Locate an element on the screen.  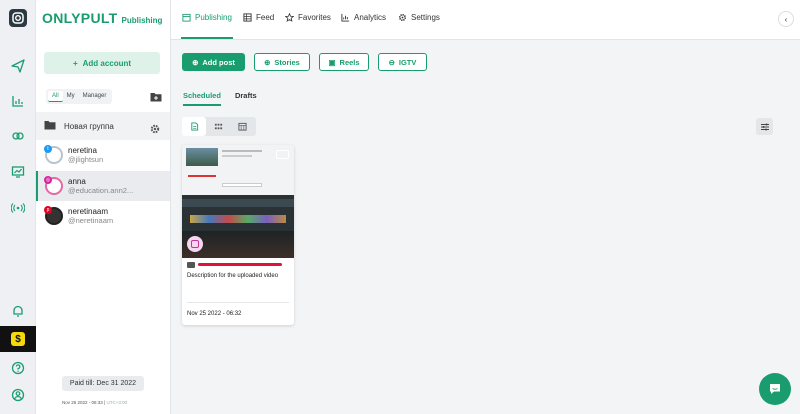
gear-icon is located at coordinates (402, 17).